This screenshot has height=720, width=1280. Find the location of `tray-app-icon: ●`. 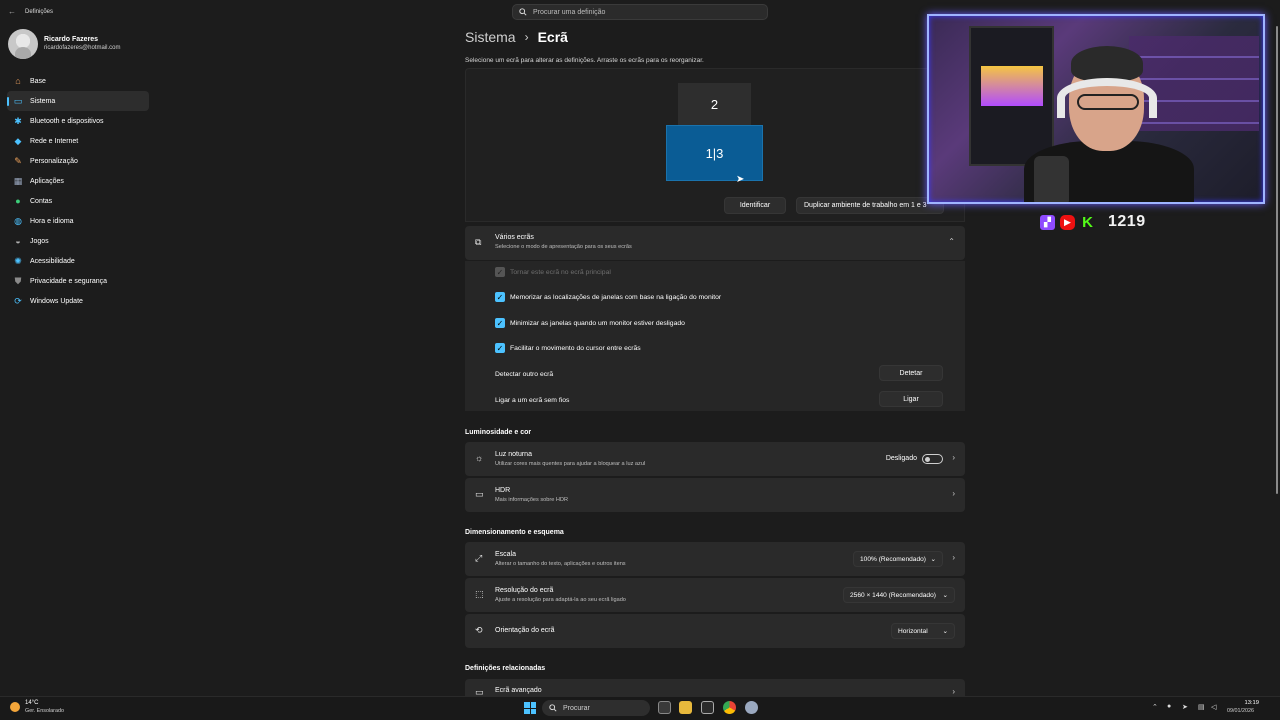

tray-app-icon: ● is located at coordinates (1169, 706).